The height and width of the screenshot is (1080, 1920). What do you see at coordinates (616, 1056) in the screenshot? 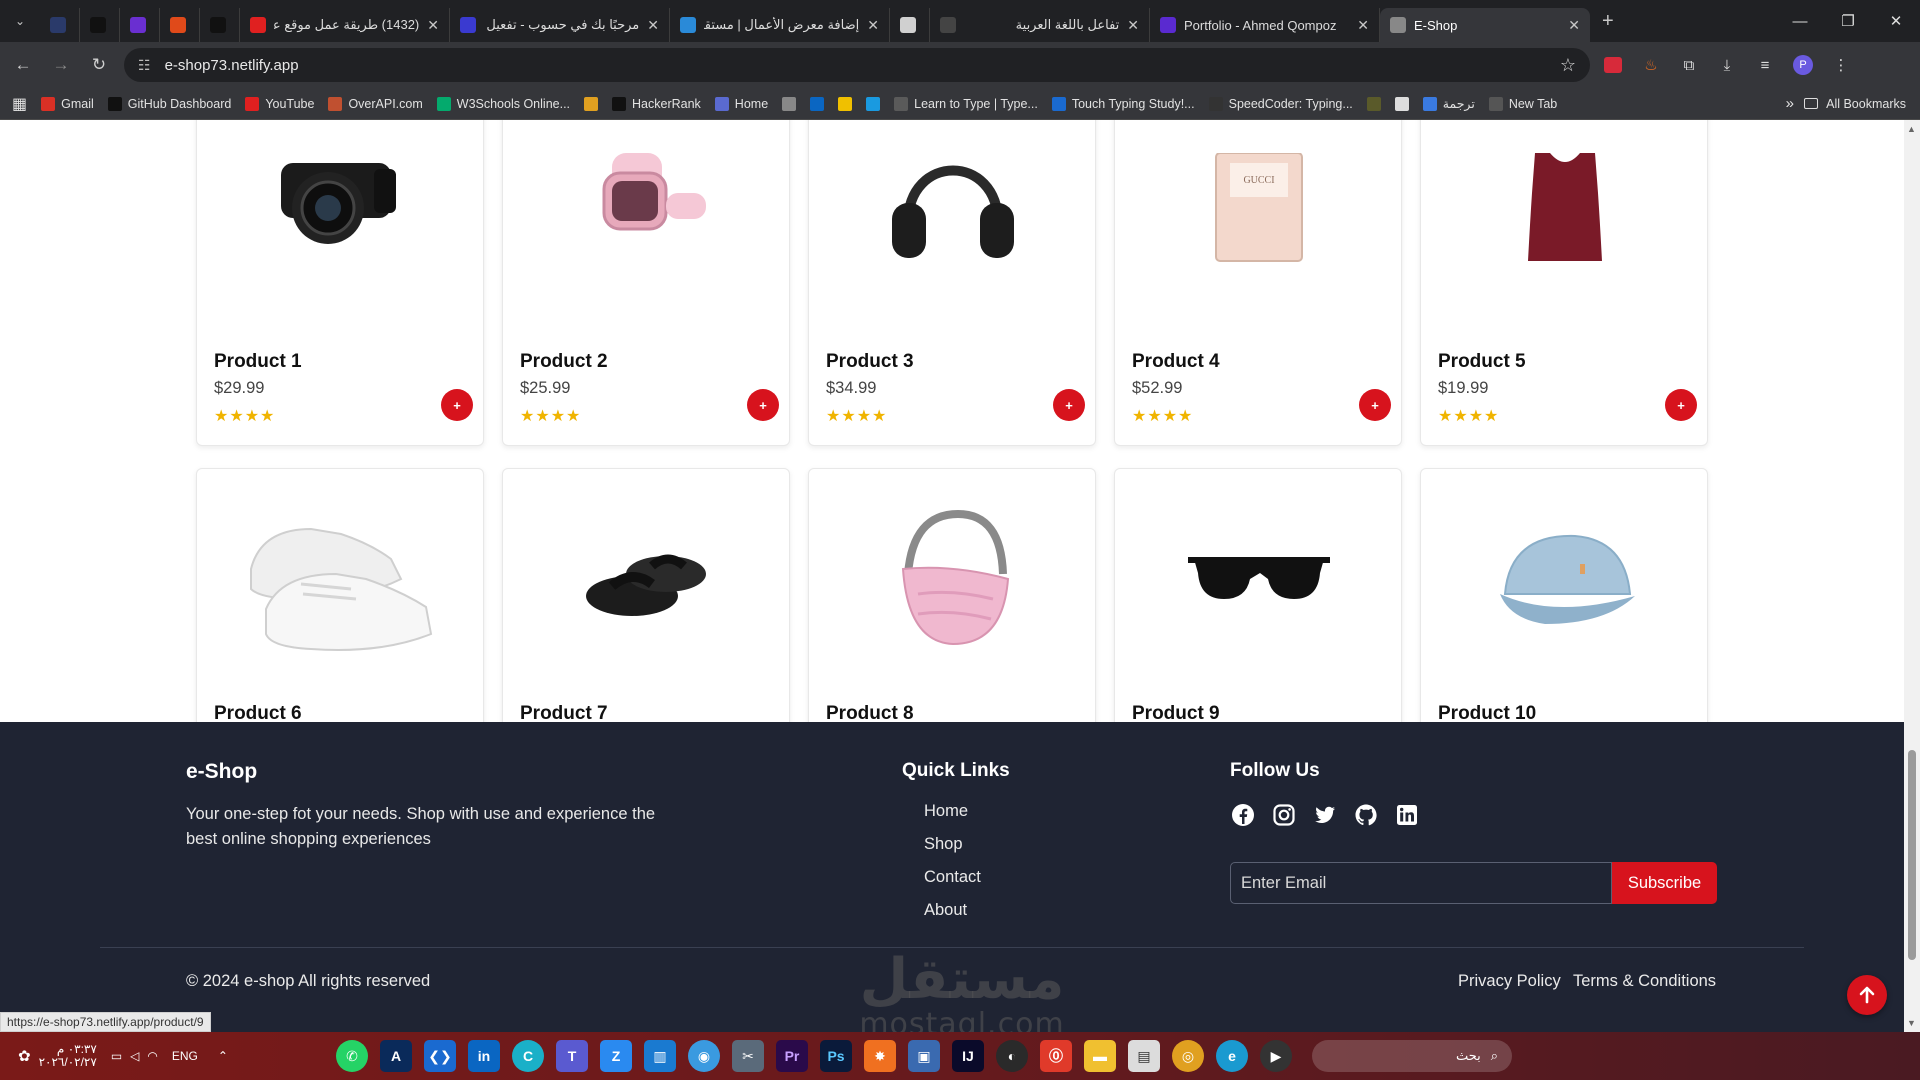
I see `zoom-icon: Z` at bounding box center [616, 1056].